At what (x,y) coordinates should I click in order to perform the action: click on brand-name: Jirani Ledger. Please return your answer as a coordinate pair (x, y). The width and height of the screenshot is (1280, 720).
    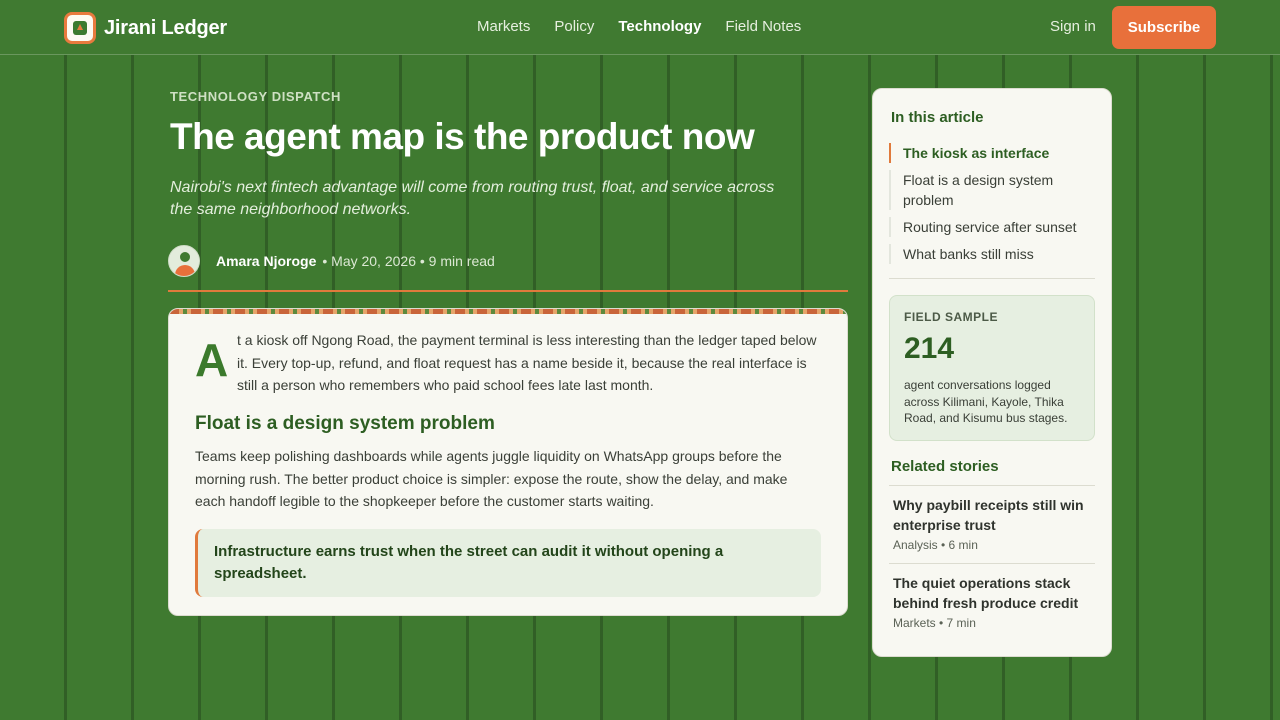
    Looking at the image, I should click on (165, 27).